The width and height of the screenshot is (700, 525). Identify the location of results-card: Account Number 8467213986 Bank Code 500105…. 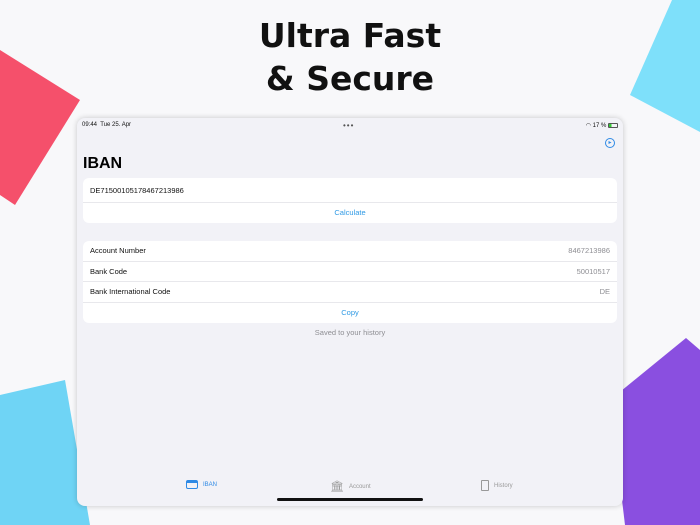
(350, 282).